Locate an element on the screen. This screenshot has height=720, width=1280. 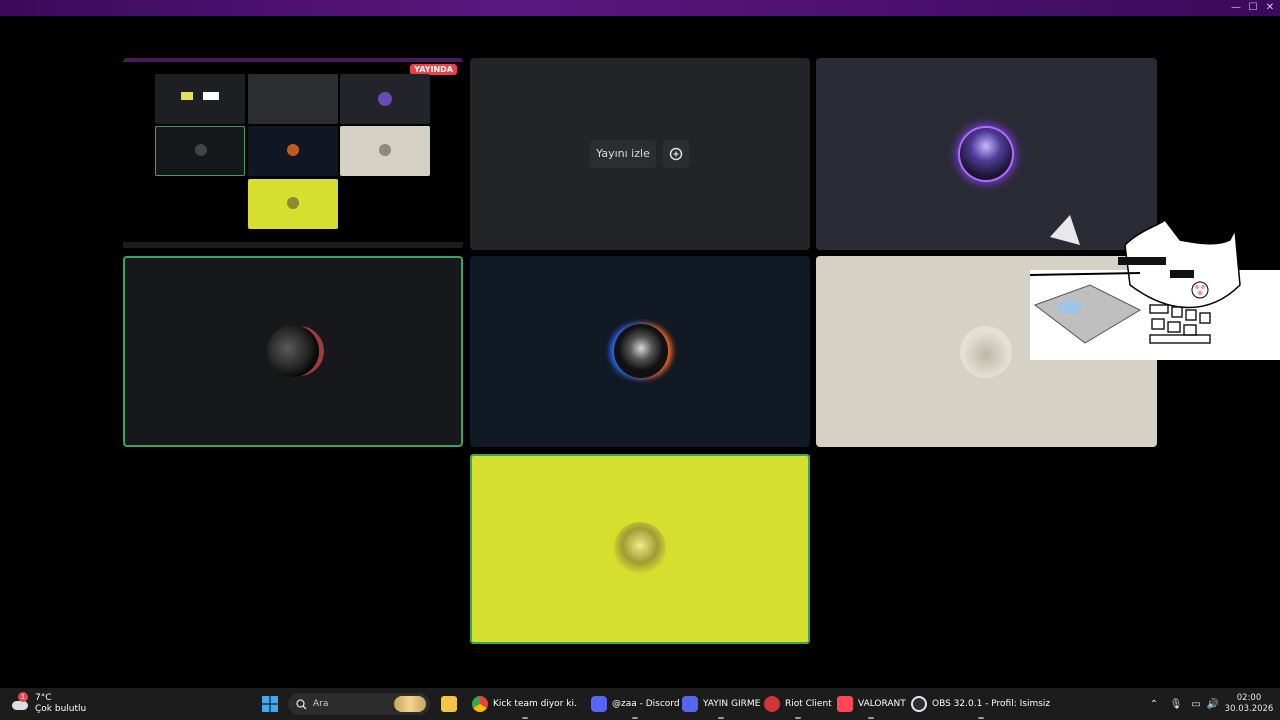
search-placeholder: Ara is located at coordinates (321, 704).